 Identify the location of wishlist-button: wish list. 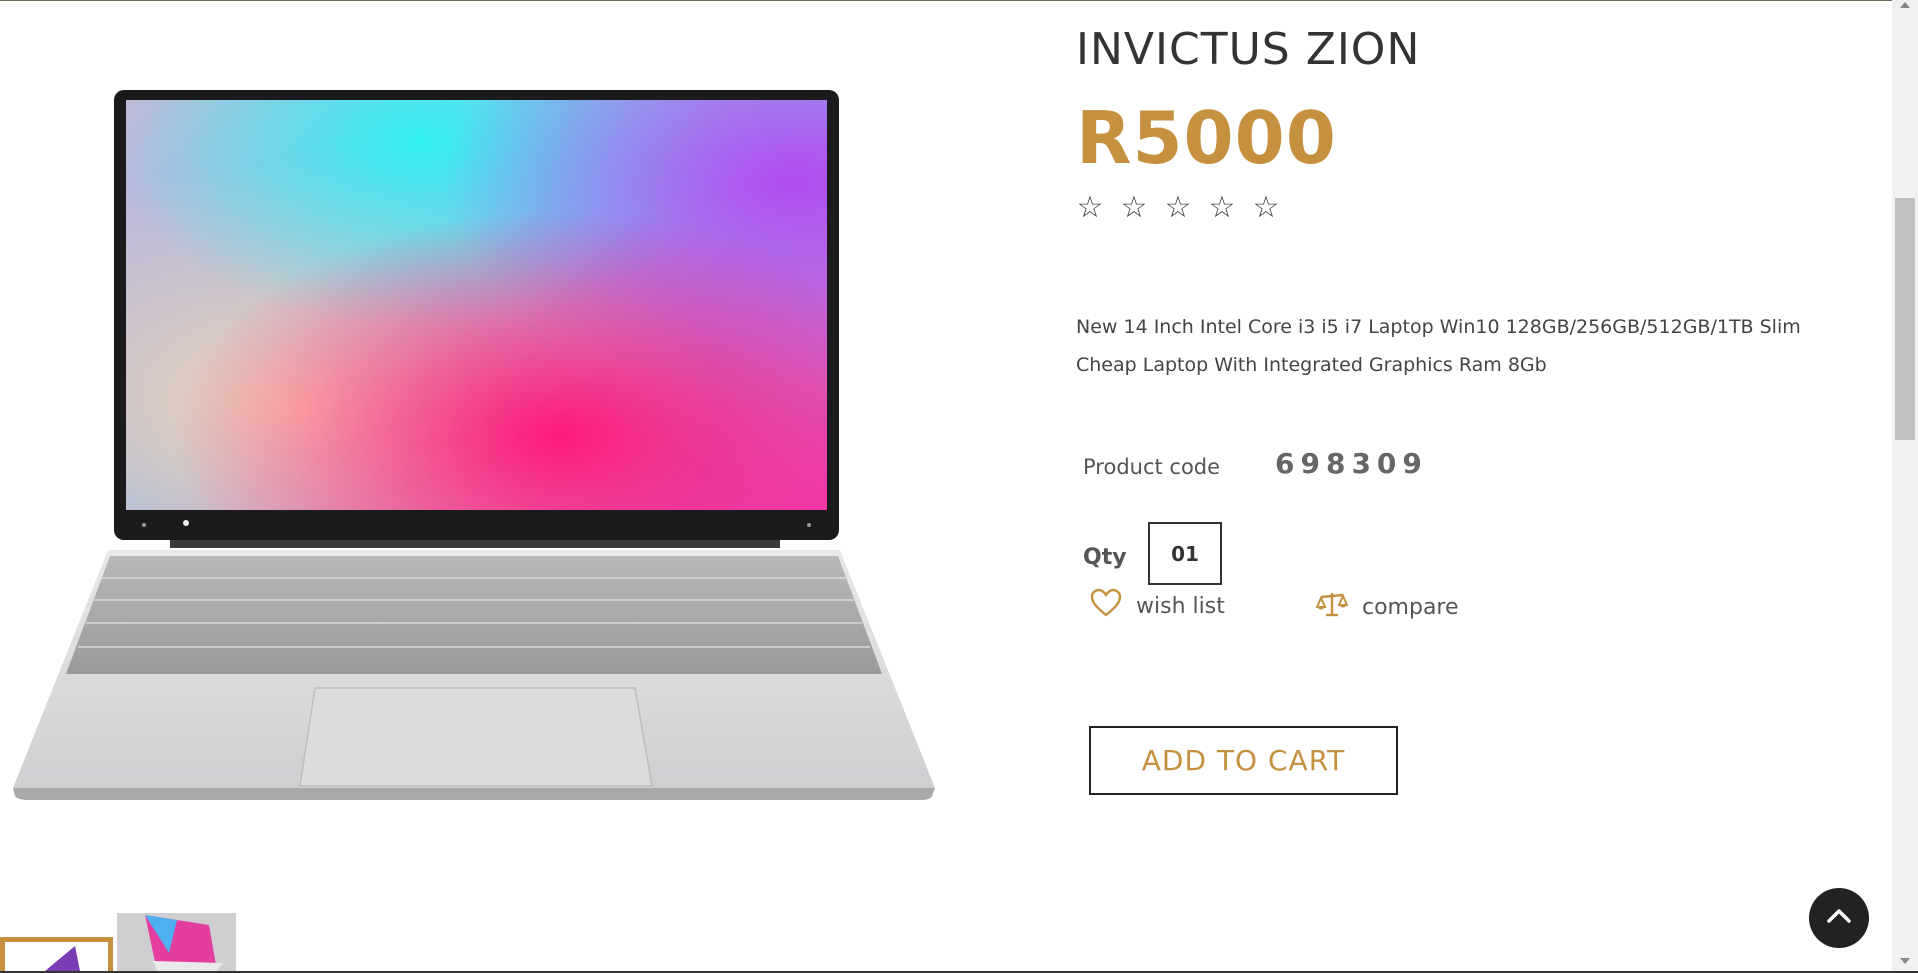
(1157, 606).